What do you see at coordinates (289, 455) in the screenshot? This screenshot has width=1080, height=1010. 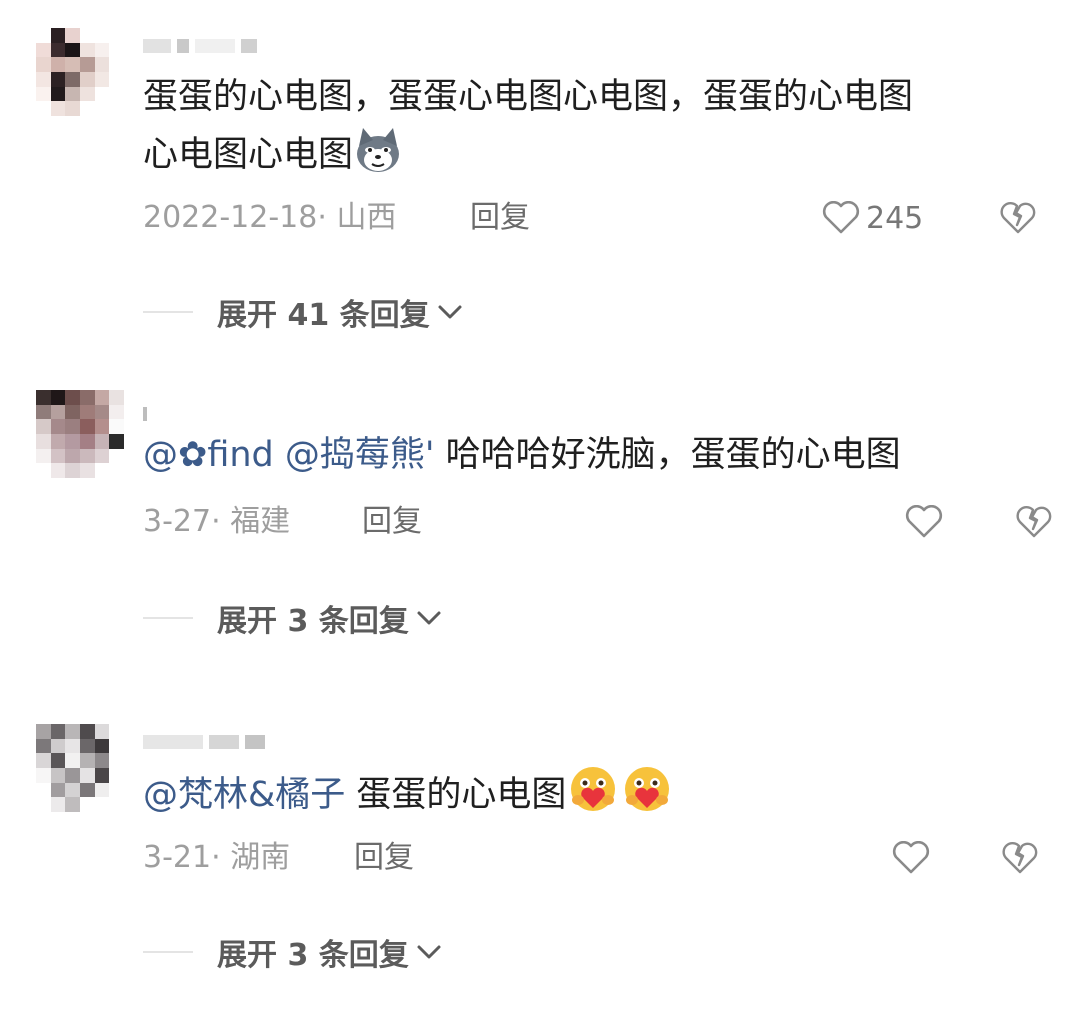 I see `mention-link: @✿find @捣莓熊'` at bounding box center [289, 455].